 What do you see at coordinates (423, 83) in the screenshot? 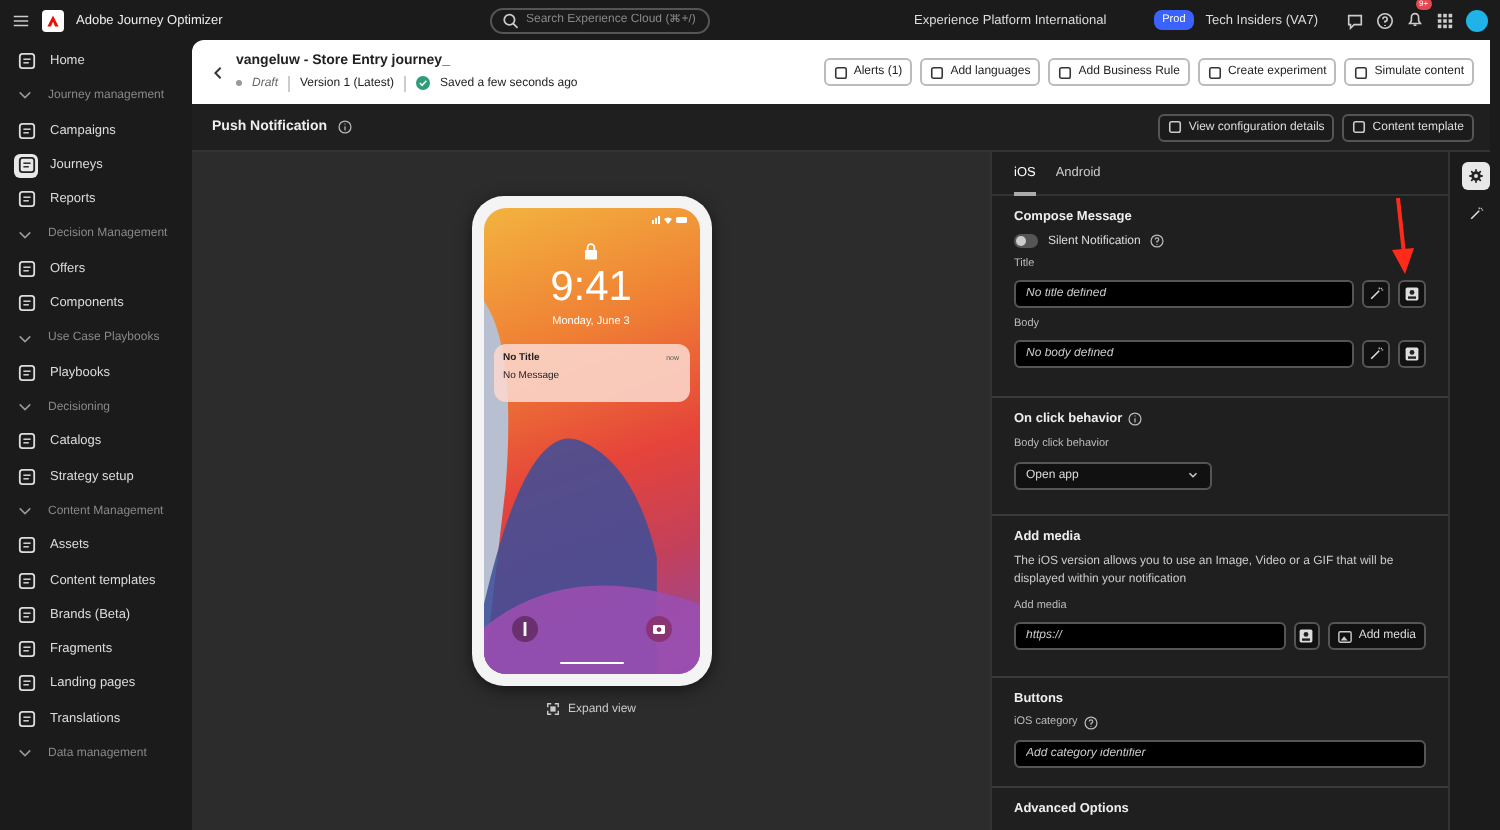
I see `check-icon` at bounding box center [423, 83].